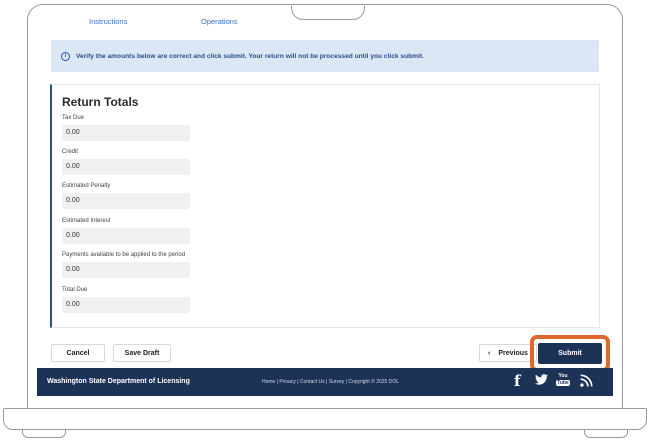  I want to click on youtube-icon: You Tube, so click(563, 381).